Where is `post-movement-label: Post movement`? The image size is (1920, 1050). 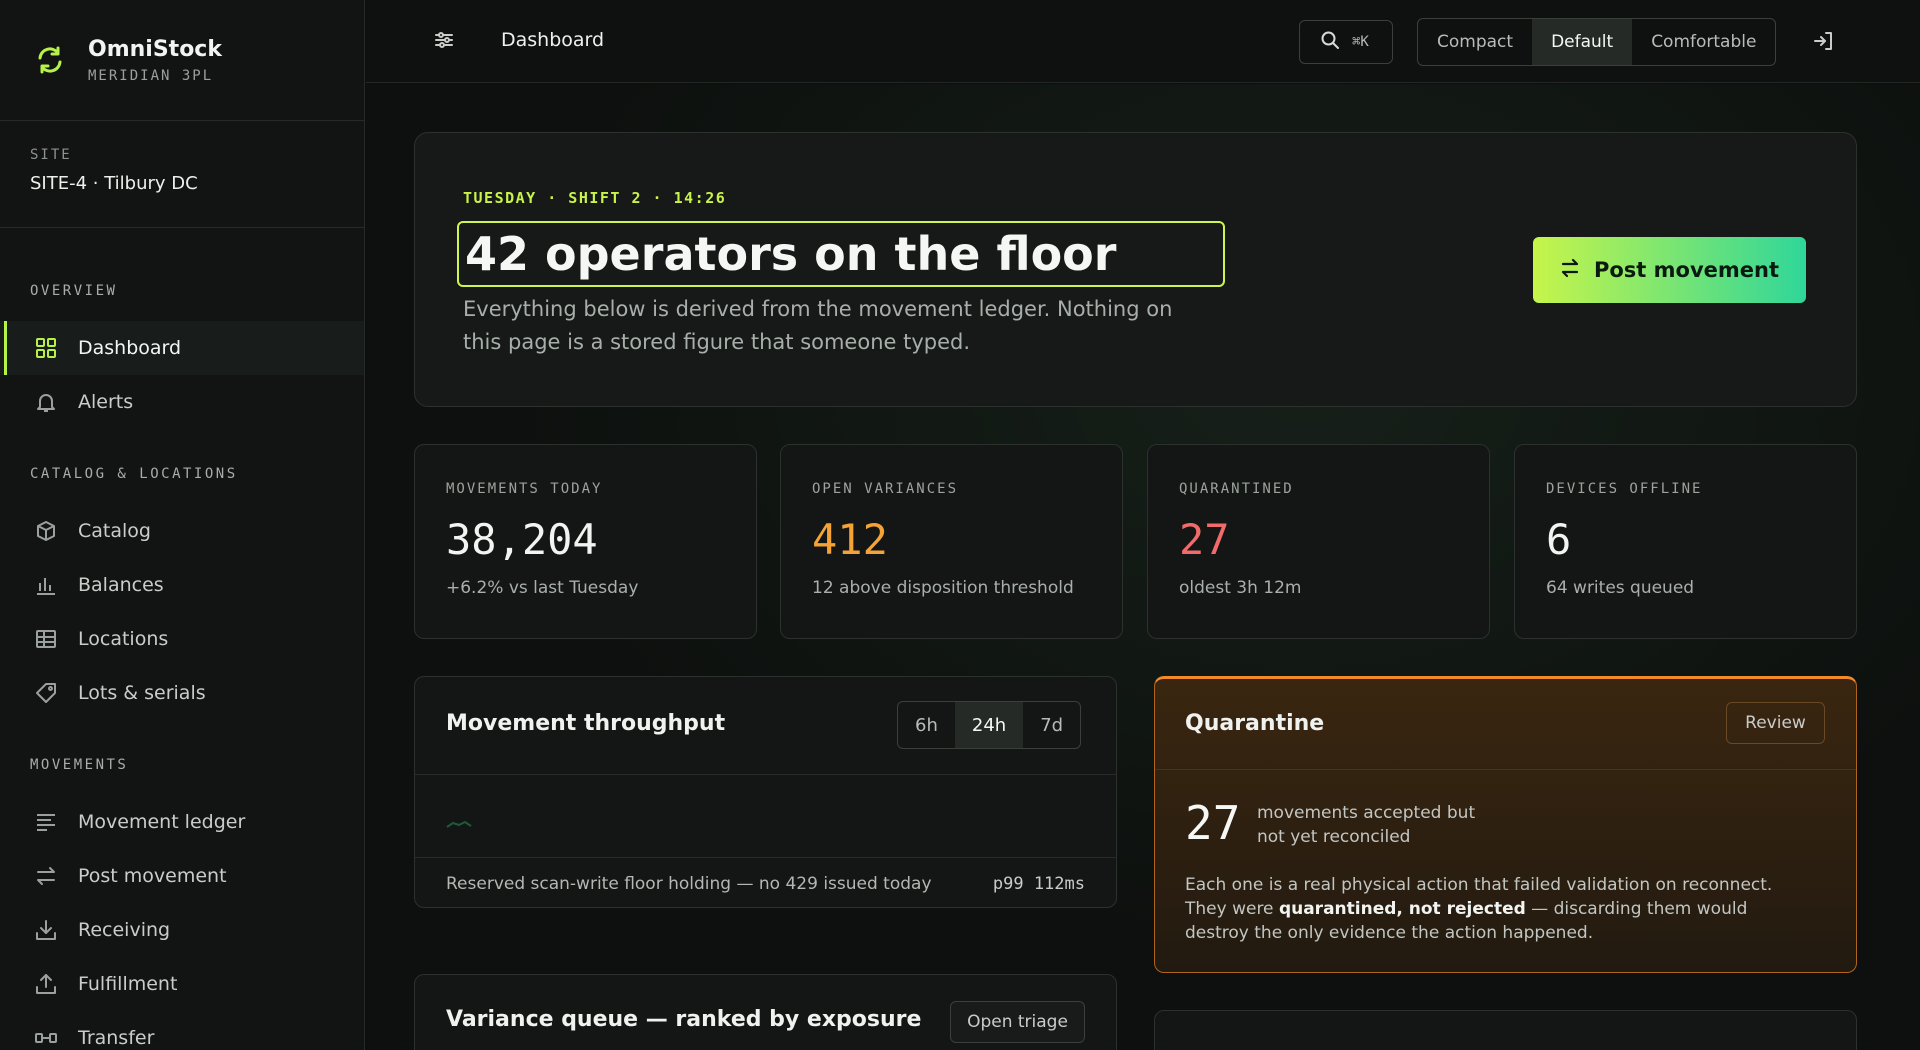 post-movement-label: Post movement is located at coordinates (1686, 270).